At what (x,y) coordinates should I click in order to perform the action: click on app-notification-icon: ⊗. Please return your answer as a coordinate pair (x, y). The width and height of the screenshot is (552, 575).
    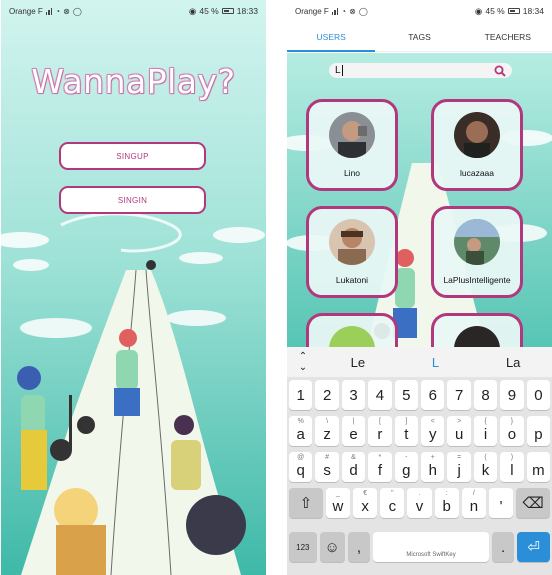
    Looking at the image, I should click on (66, 11).